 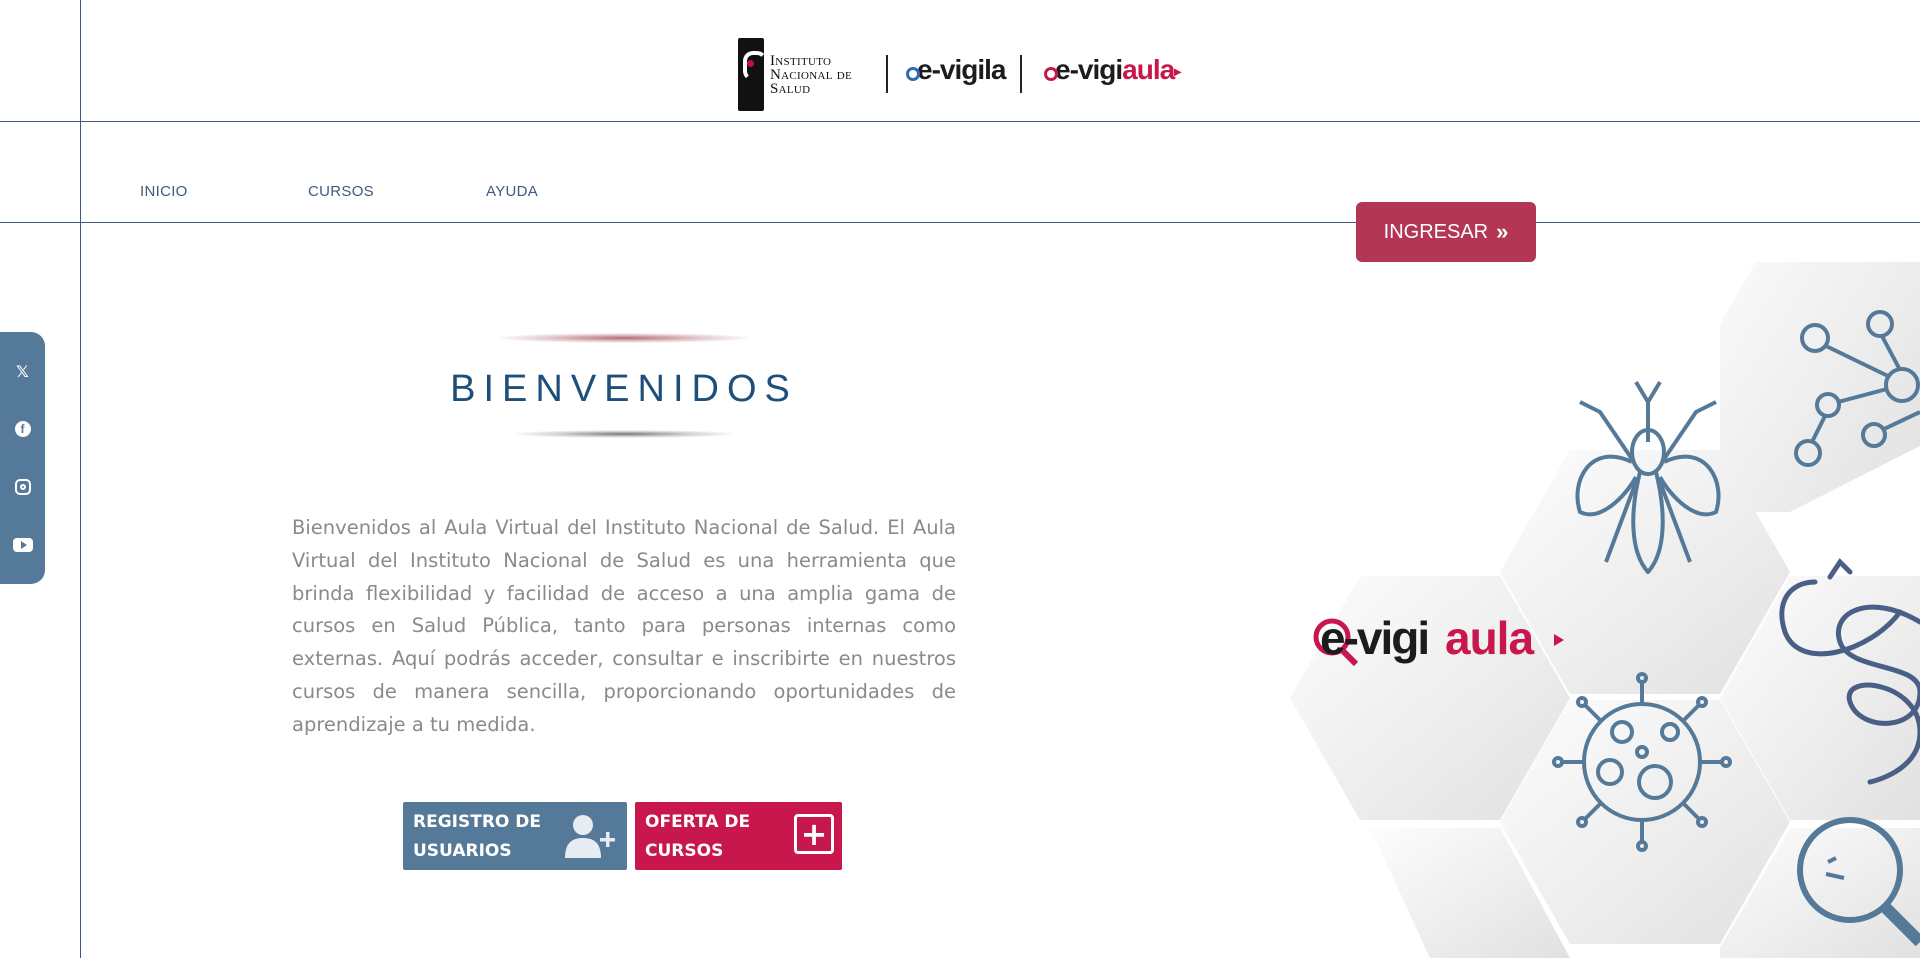 What do you see at coordinates (80, 479) in the screenshot?
I see `frame-vertical-line` at bounding box center [80, 479].